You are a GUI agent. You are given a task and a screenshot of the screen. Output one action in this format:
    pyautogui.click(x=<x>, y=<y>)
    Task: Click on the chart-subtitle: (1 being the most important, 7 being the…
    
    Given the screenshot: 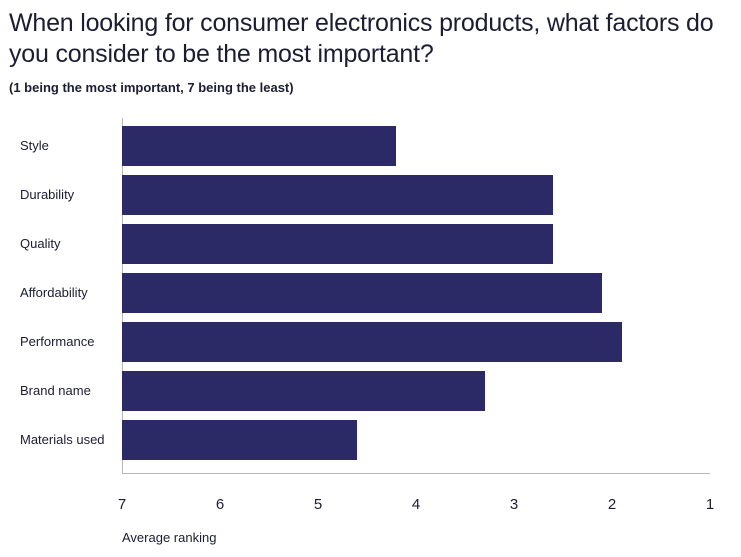 What is the action you would take?
    pyautogui.click(x=151, y=87)
    